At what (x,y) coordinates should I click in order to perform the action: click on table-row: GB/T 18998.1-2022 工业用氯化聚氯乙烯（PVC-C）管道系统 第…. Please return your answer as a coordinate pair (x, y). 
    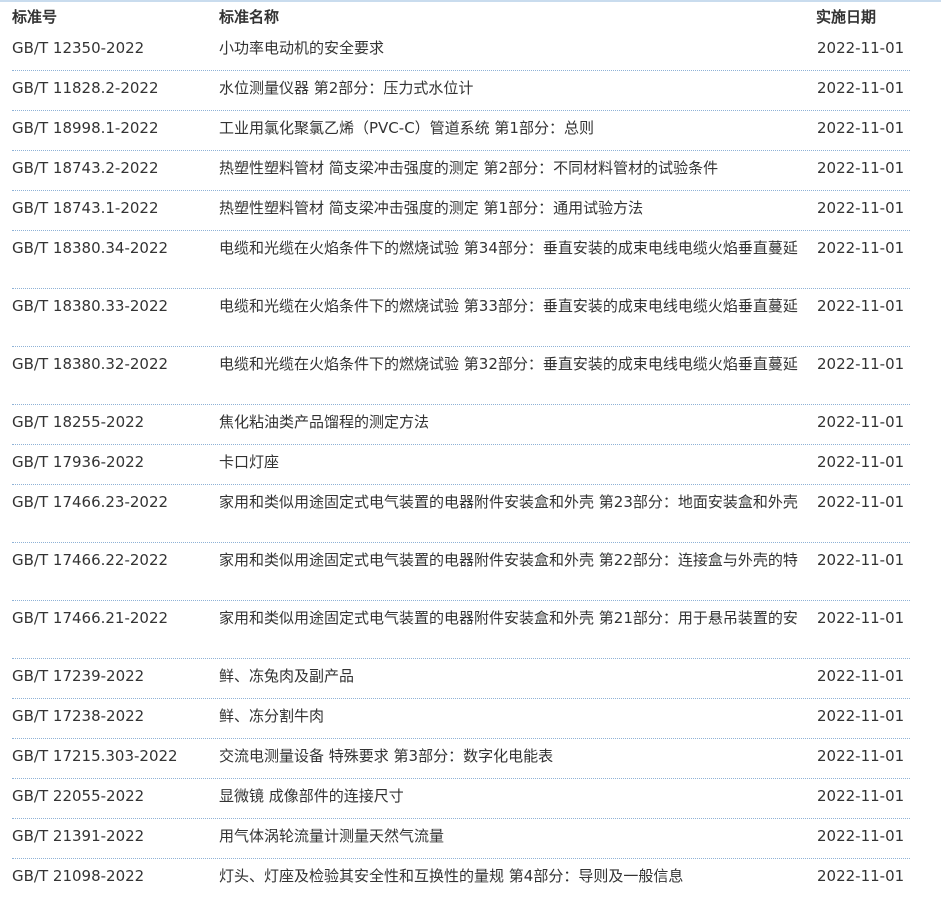
    Looking at the image, I should click on (470, 131).